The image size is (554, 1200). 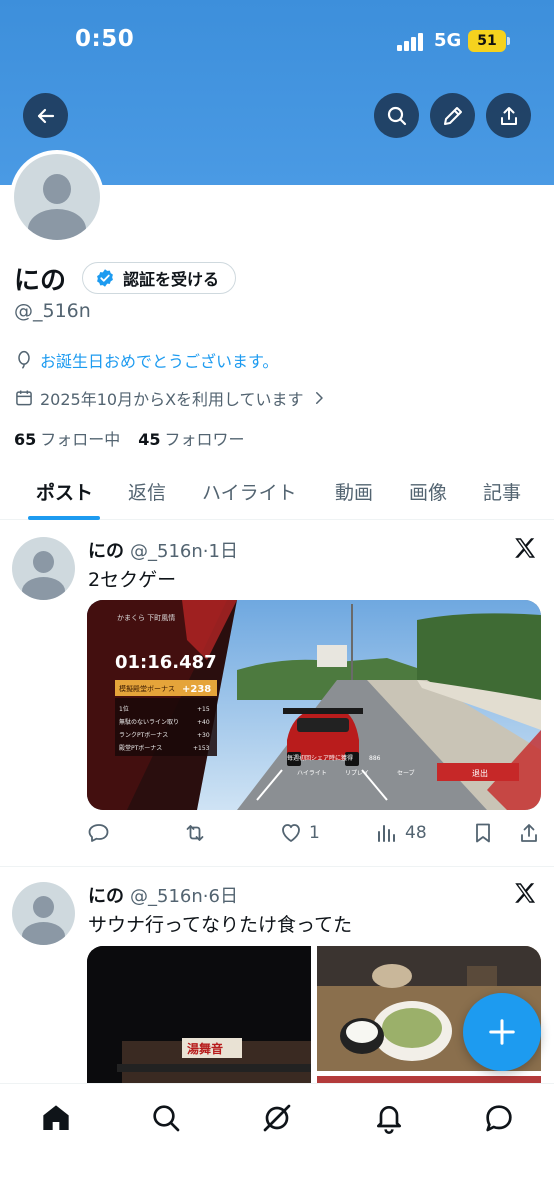 What do you see at coordinates (357, 773) in the screenshot?
I see `replay-label: リプレイ` at bounding box center [357, 773].